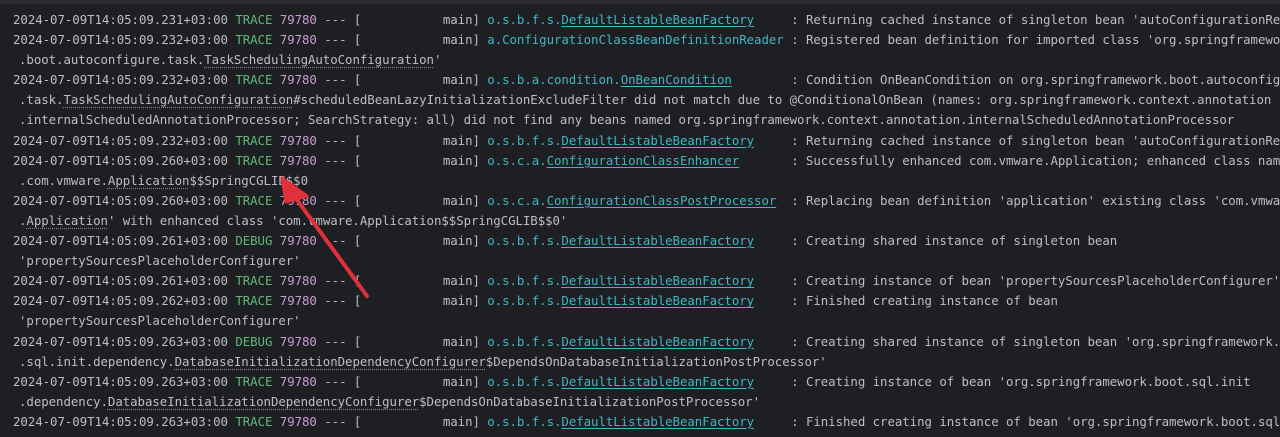  I want to click on log-message: : Finished creating instance of bean, so click(924, 301).